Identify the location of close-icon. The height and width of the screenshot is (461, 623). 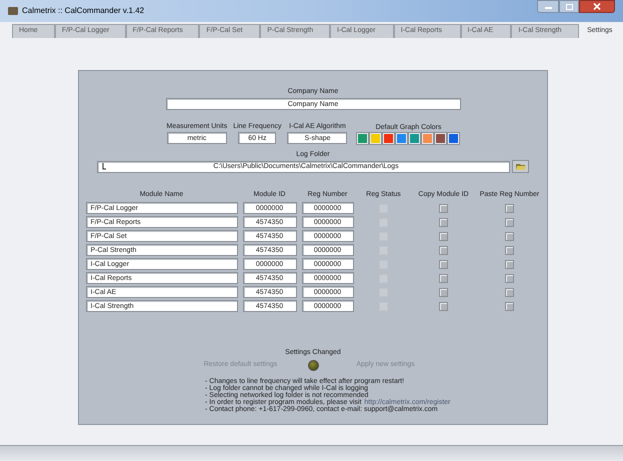
(597, 6).